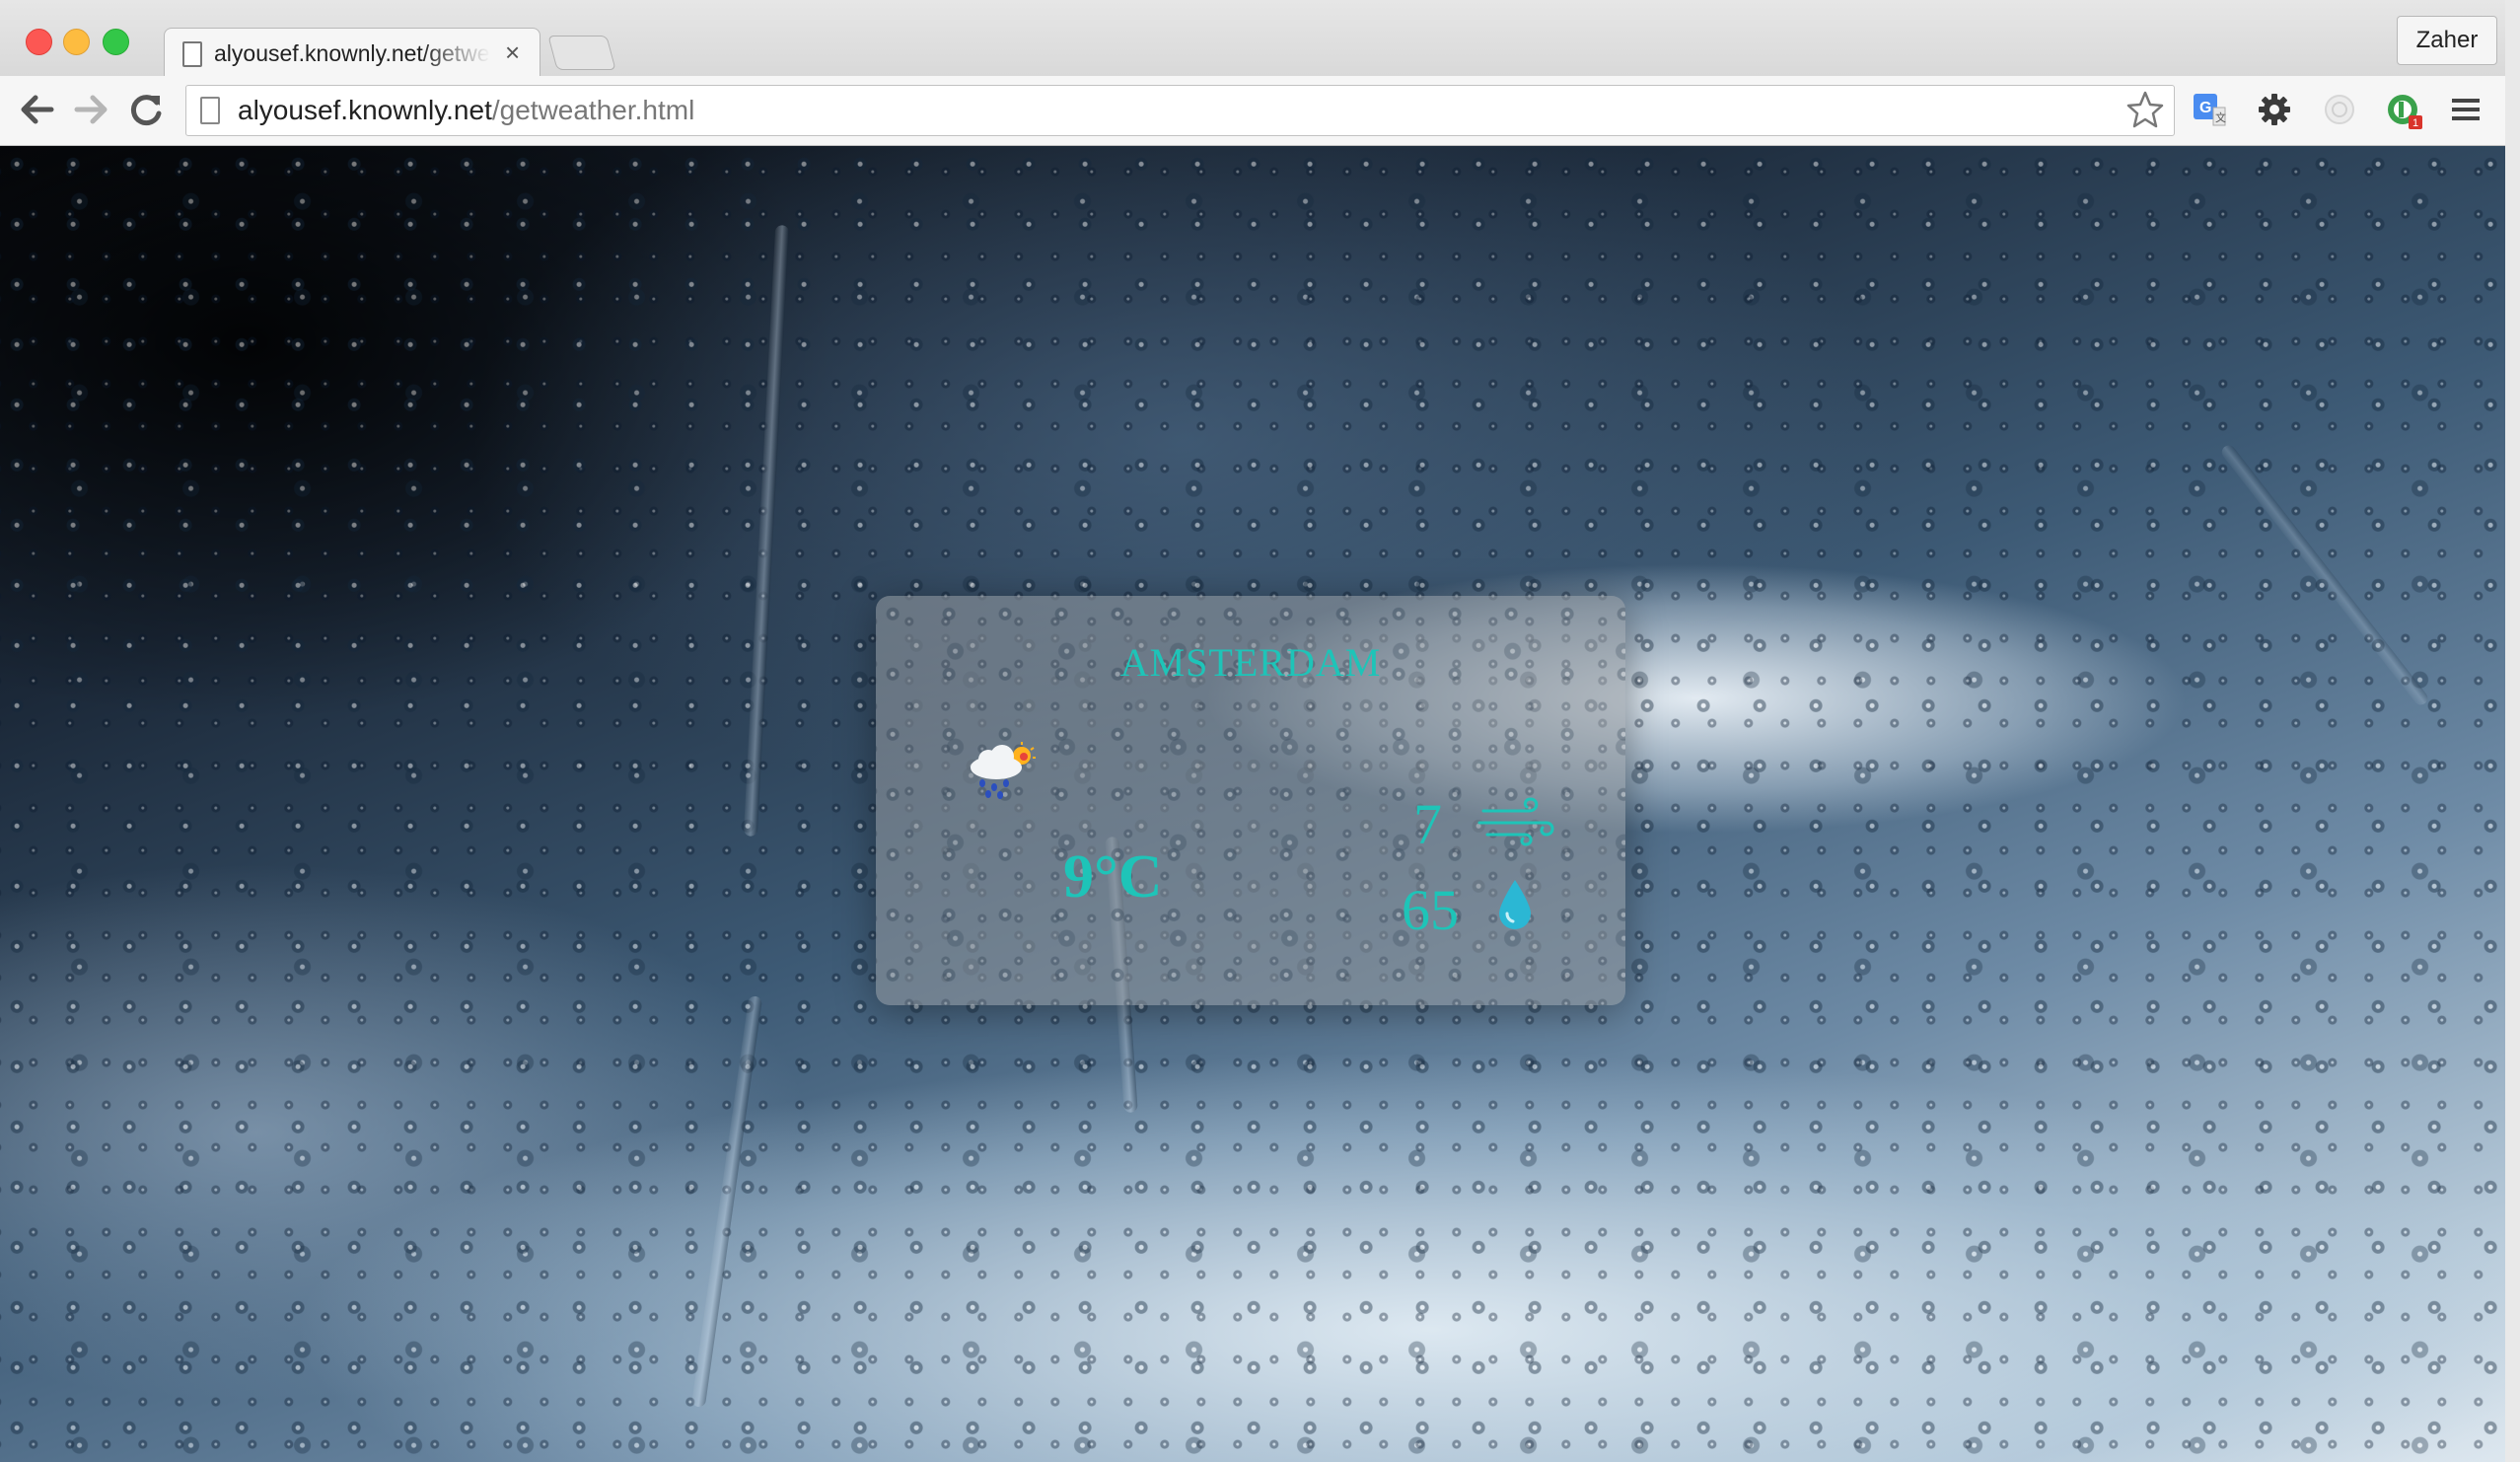 This screenshot has height=1462, width=2520. What do you see at coordinates (210, 110) in the screenshot?
I see `page-info-icon` at bounding box center [210, 110].